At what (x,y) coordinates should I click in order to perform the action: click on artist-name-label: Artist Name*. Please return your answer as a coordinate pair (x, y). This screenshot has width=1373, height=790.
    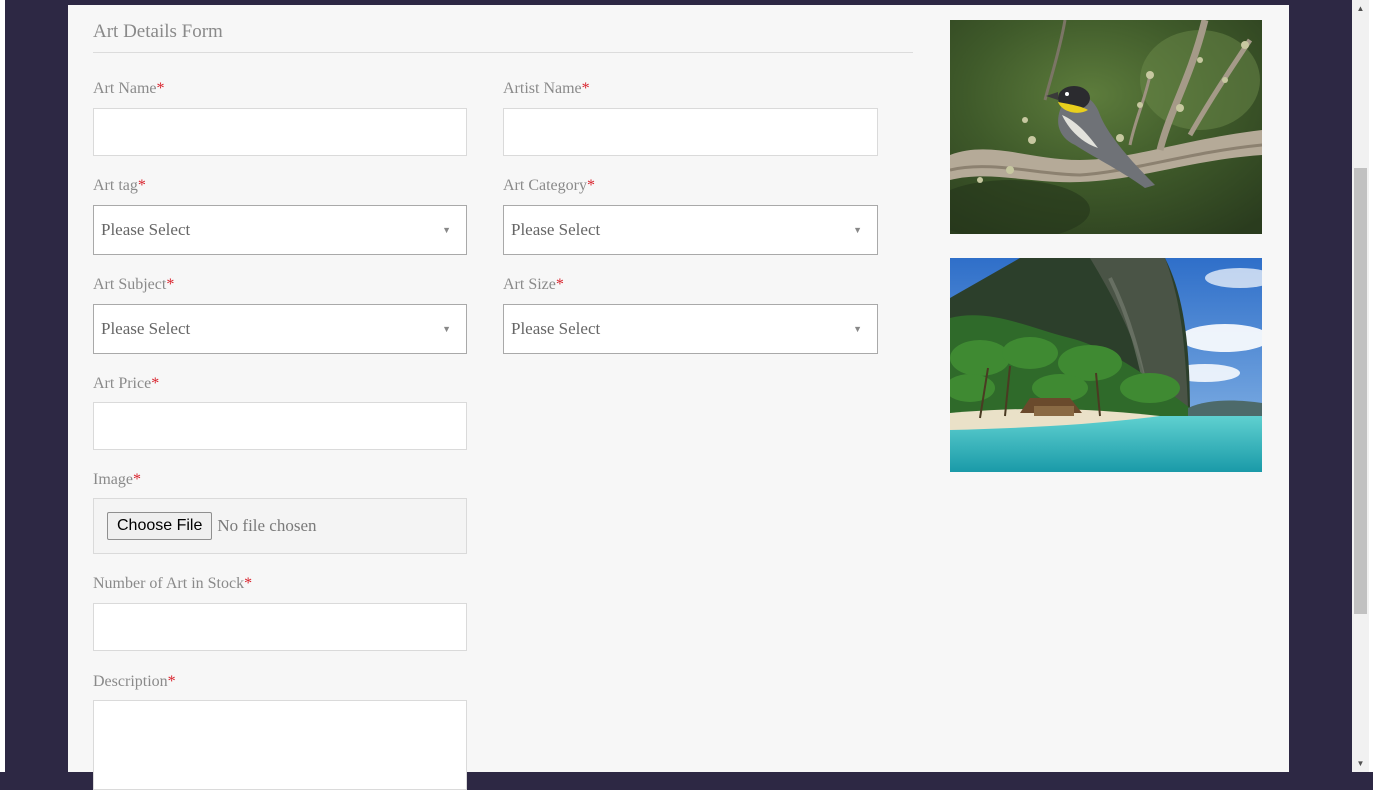
    Looking at the image, I should click on (546, 88).